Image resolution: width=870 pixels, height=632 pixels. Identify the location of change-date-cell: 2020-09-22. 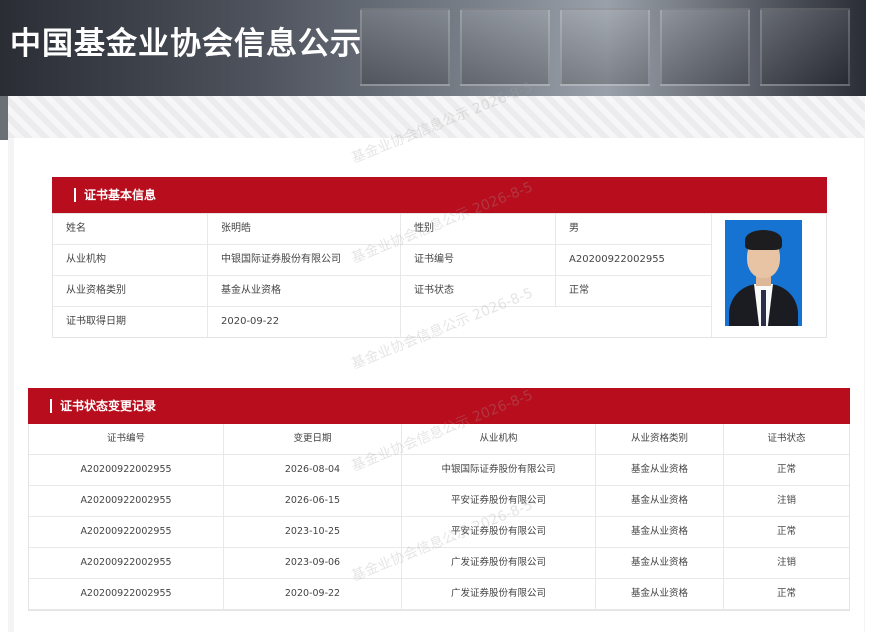
(313, 594).